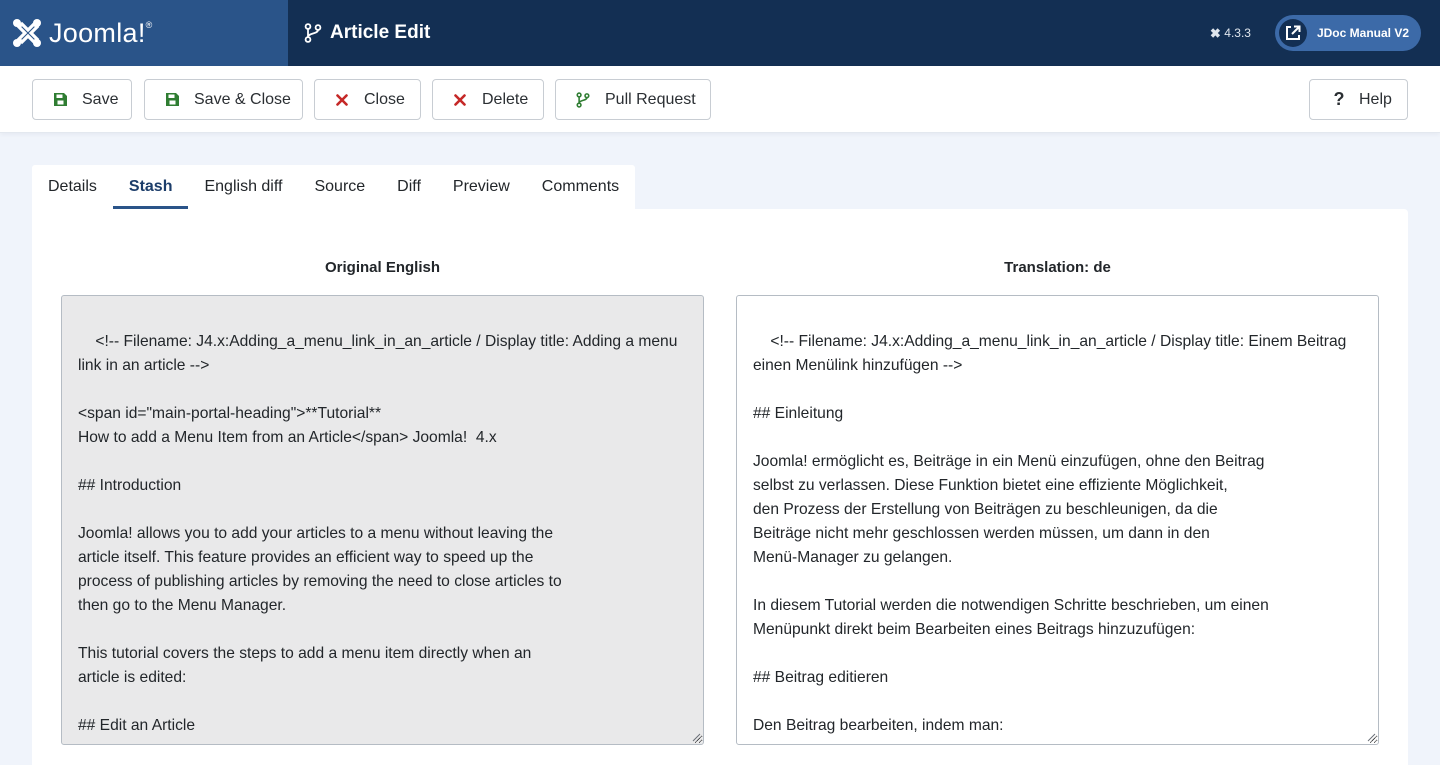  I want to click on joomla-logo-text: Joomla!®, so click(101, 32).